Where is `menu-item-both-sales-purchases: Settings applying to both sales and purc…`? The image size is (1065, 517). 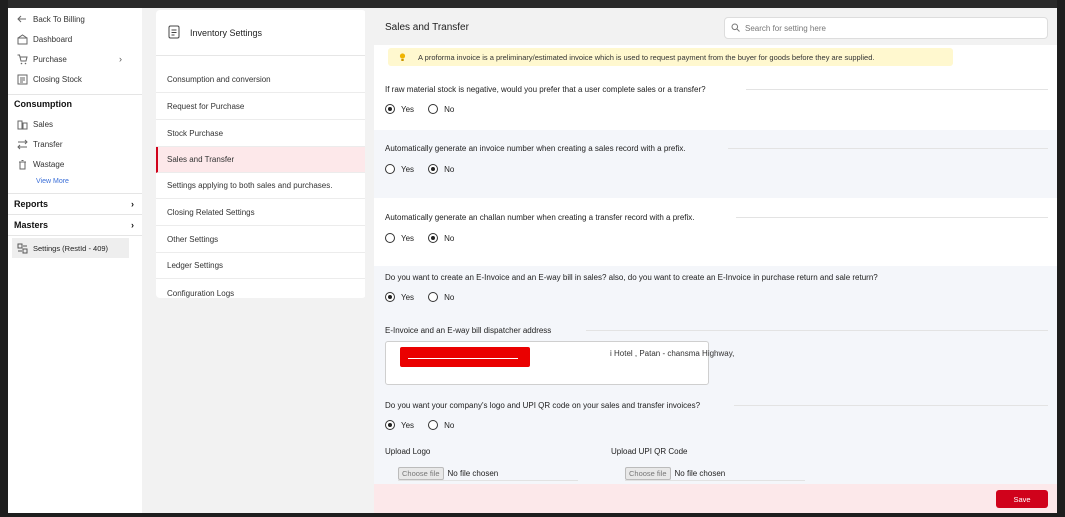 menu-item-both-sales-purchases: Settings applying to both sales and purc… is located at coordinates (261, 186).